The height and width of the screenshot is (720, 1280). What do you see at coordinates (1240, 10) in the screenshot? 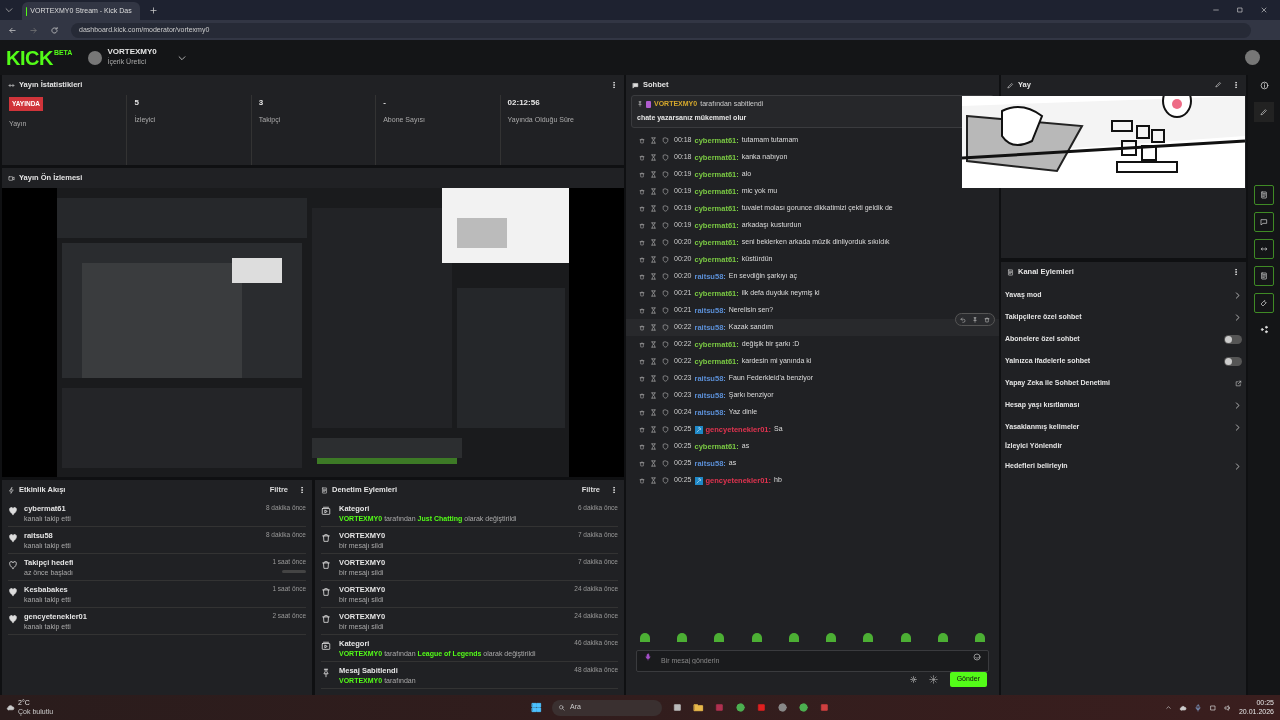
I see `maximize-icon` at bounding box center [1240, 10].